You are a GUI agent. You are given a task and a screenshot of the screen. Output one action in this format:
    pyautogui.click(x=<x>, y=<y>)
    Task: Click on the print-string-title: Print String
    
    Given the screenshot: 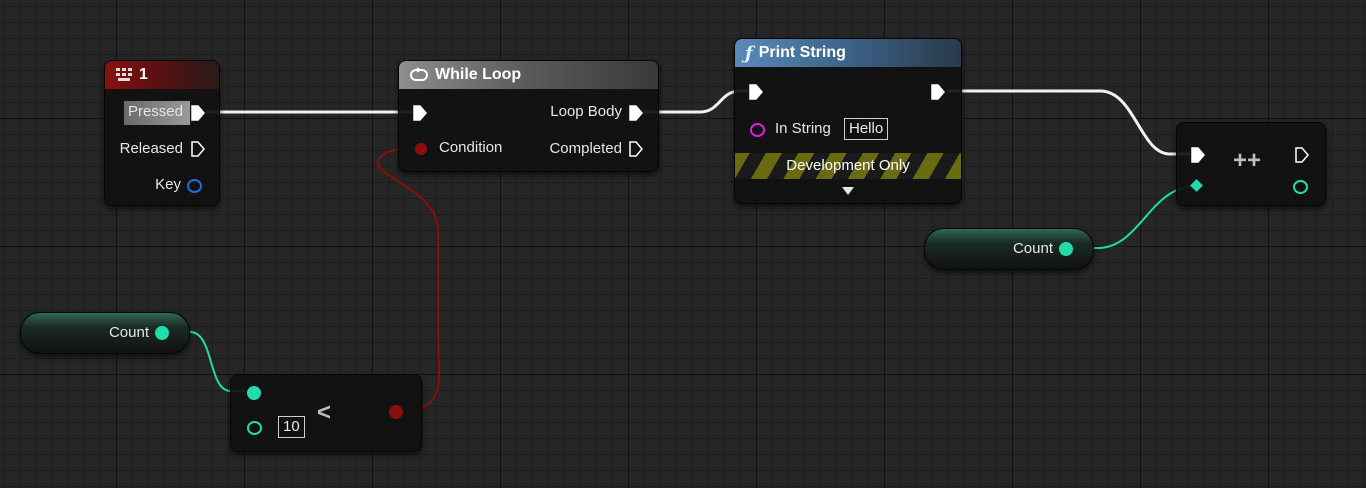 What is the action you would take?
    pyautogui.click(x=802, y=52)
    